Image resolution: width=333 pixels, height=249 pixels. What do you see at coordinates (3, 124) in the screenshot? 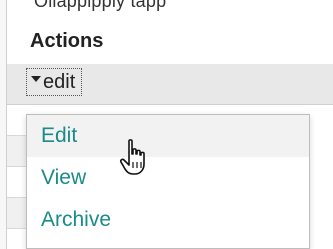
I see `panel-left-edge` at bounding box center [3, 124].